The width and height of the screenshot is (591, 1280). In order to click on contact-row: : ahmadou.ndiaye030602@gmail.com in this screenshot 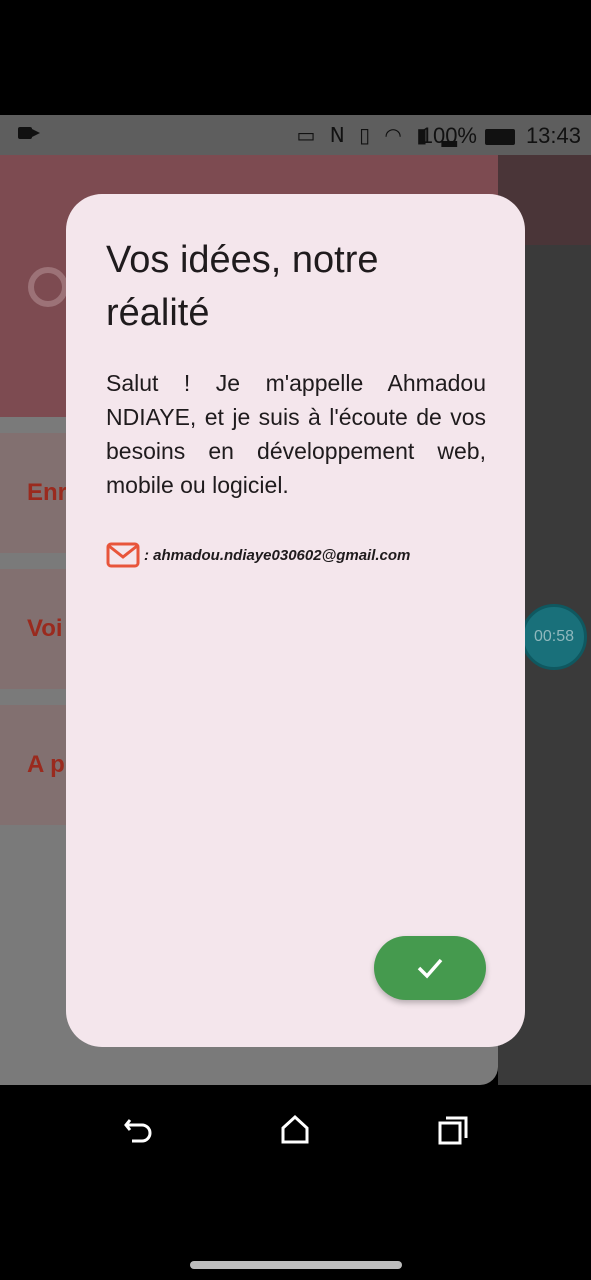, I will do `click(258, 555)`.